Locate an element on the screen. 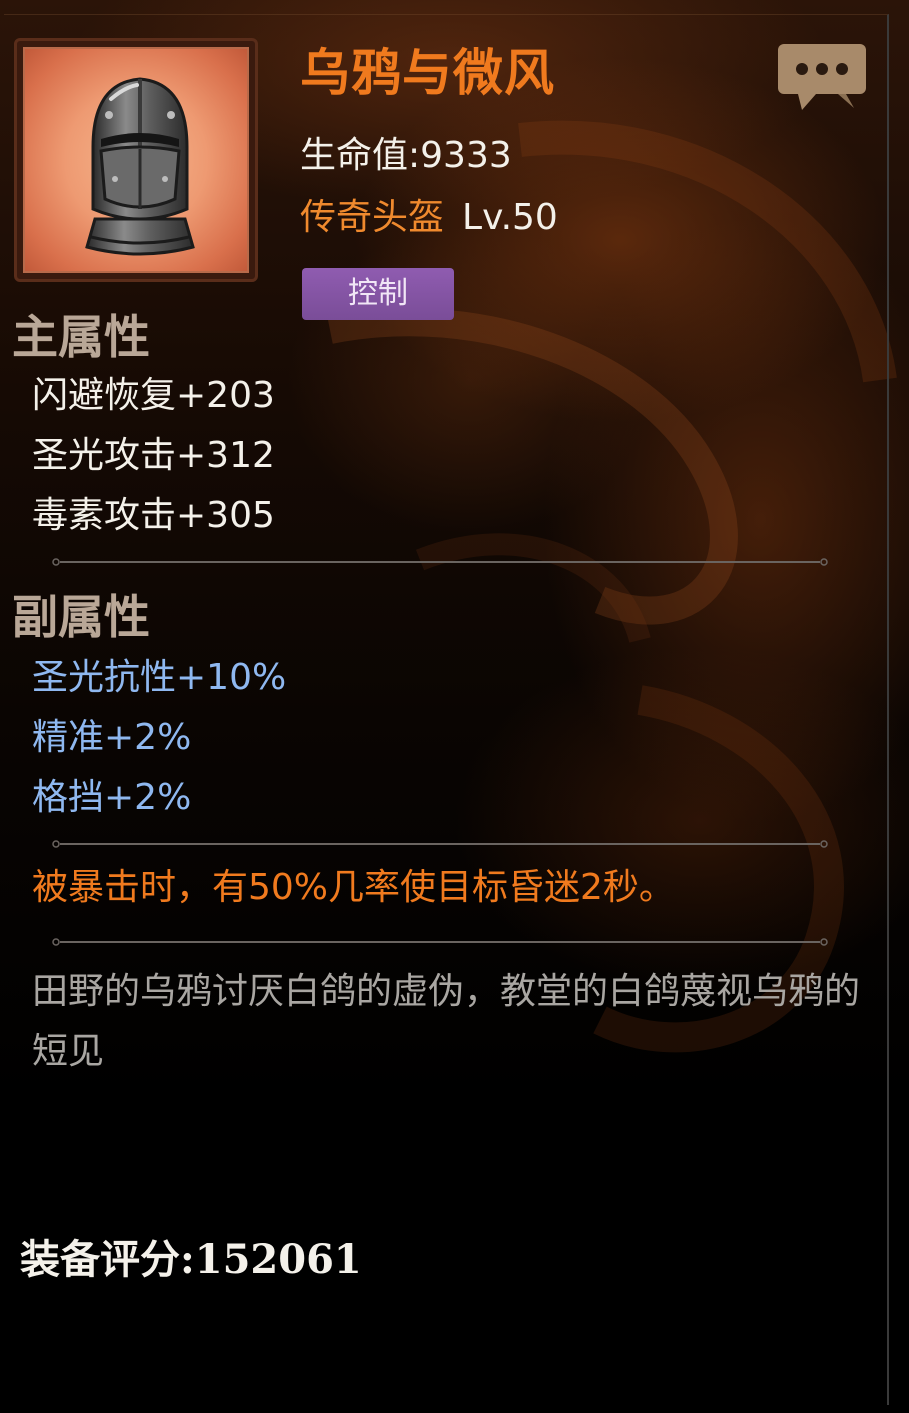 The image size is (909, 1413). hp-label: 生命值: is located at coordinates (360, 155).